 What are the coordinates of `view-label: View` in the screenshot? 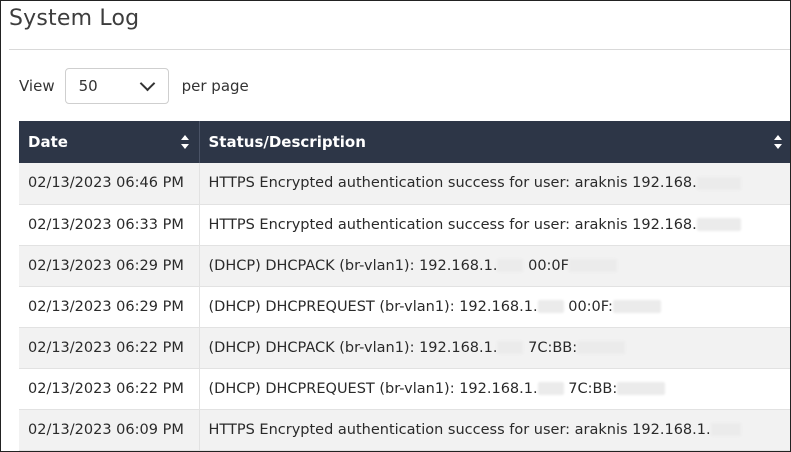 It's located at (37, 86).